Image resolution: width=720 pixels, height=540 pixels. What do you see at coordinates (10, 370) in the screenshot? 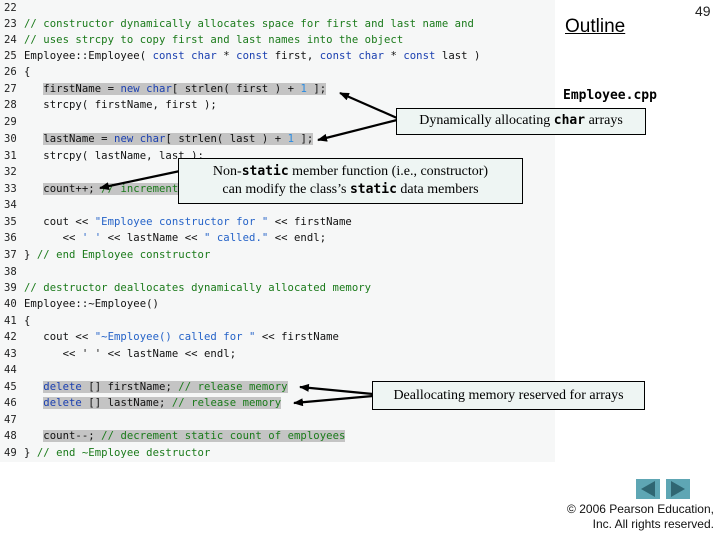
I see `code-line-44: 44` at bounding box center [10, 370].